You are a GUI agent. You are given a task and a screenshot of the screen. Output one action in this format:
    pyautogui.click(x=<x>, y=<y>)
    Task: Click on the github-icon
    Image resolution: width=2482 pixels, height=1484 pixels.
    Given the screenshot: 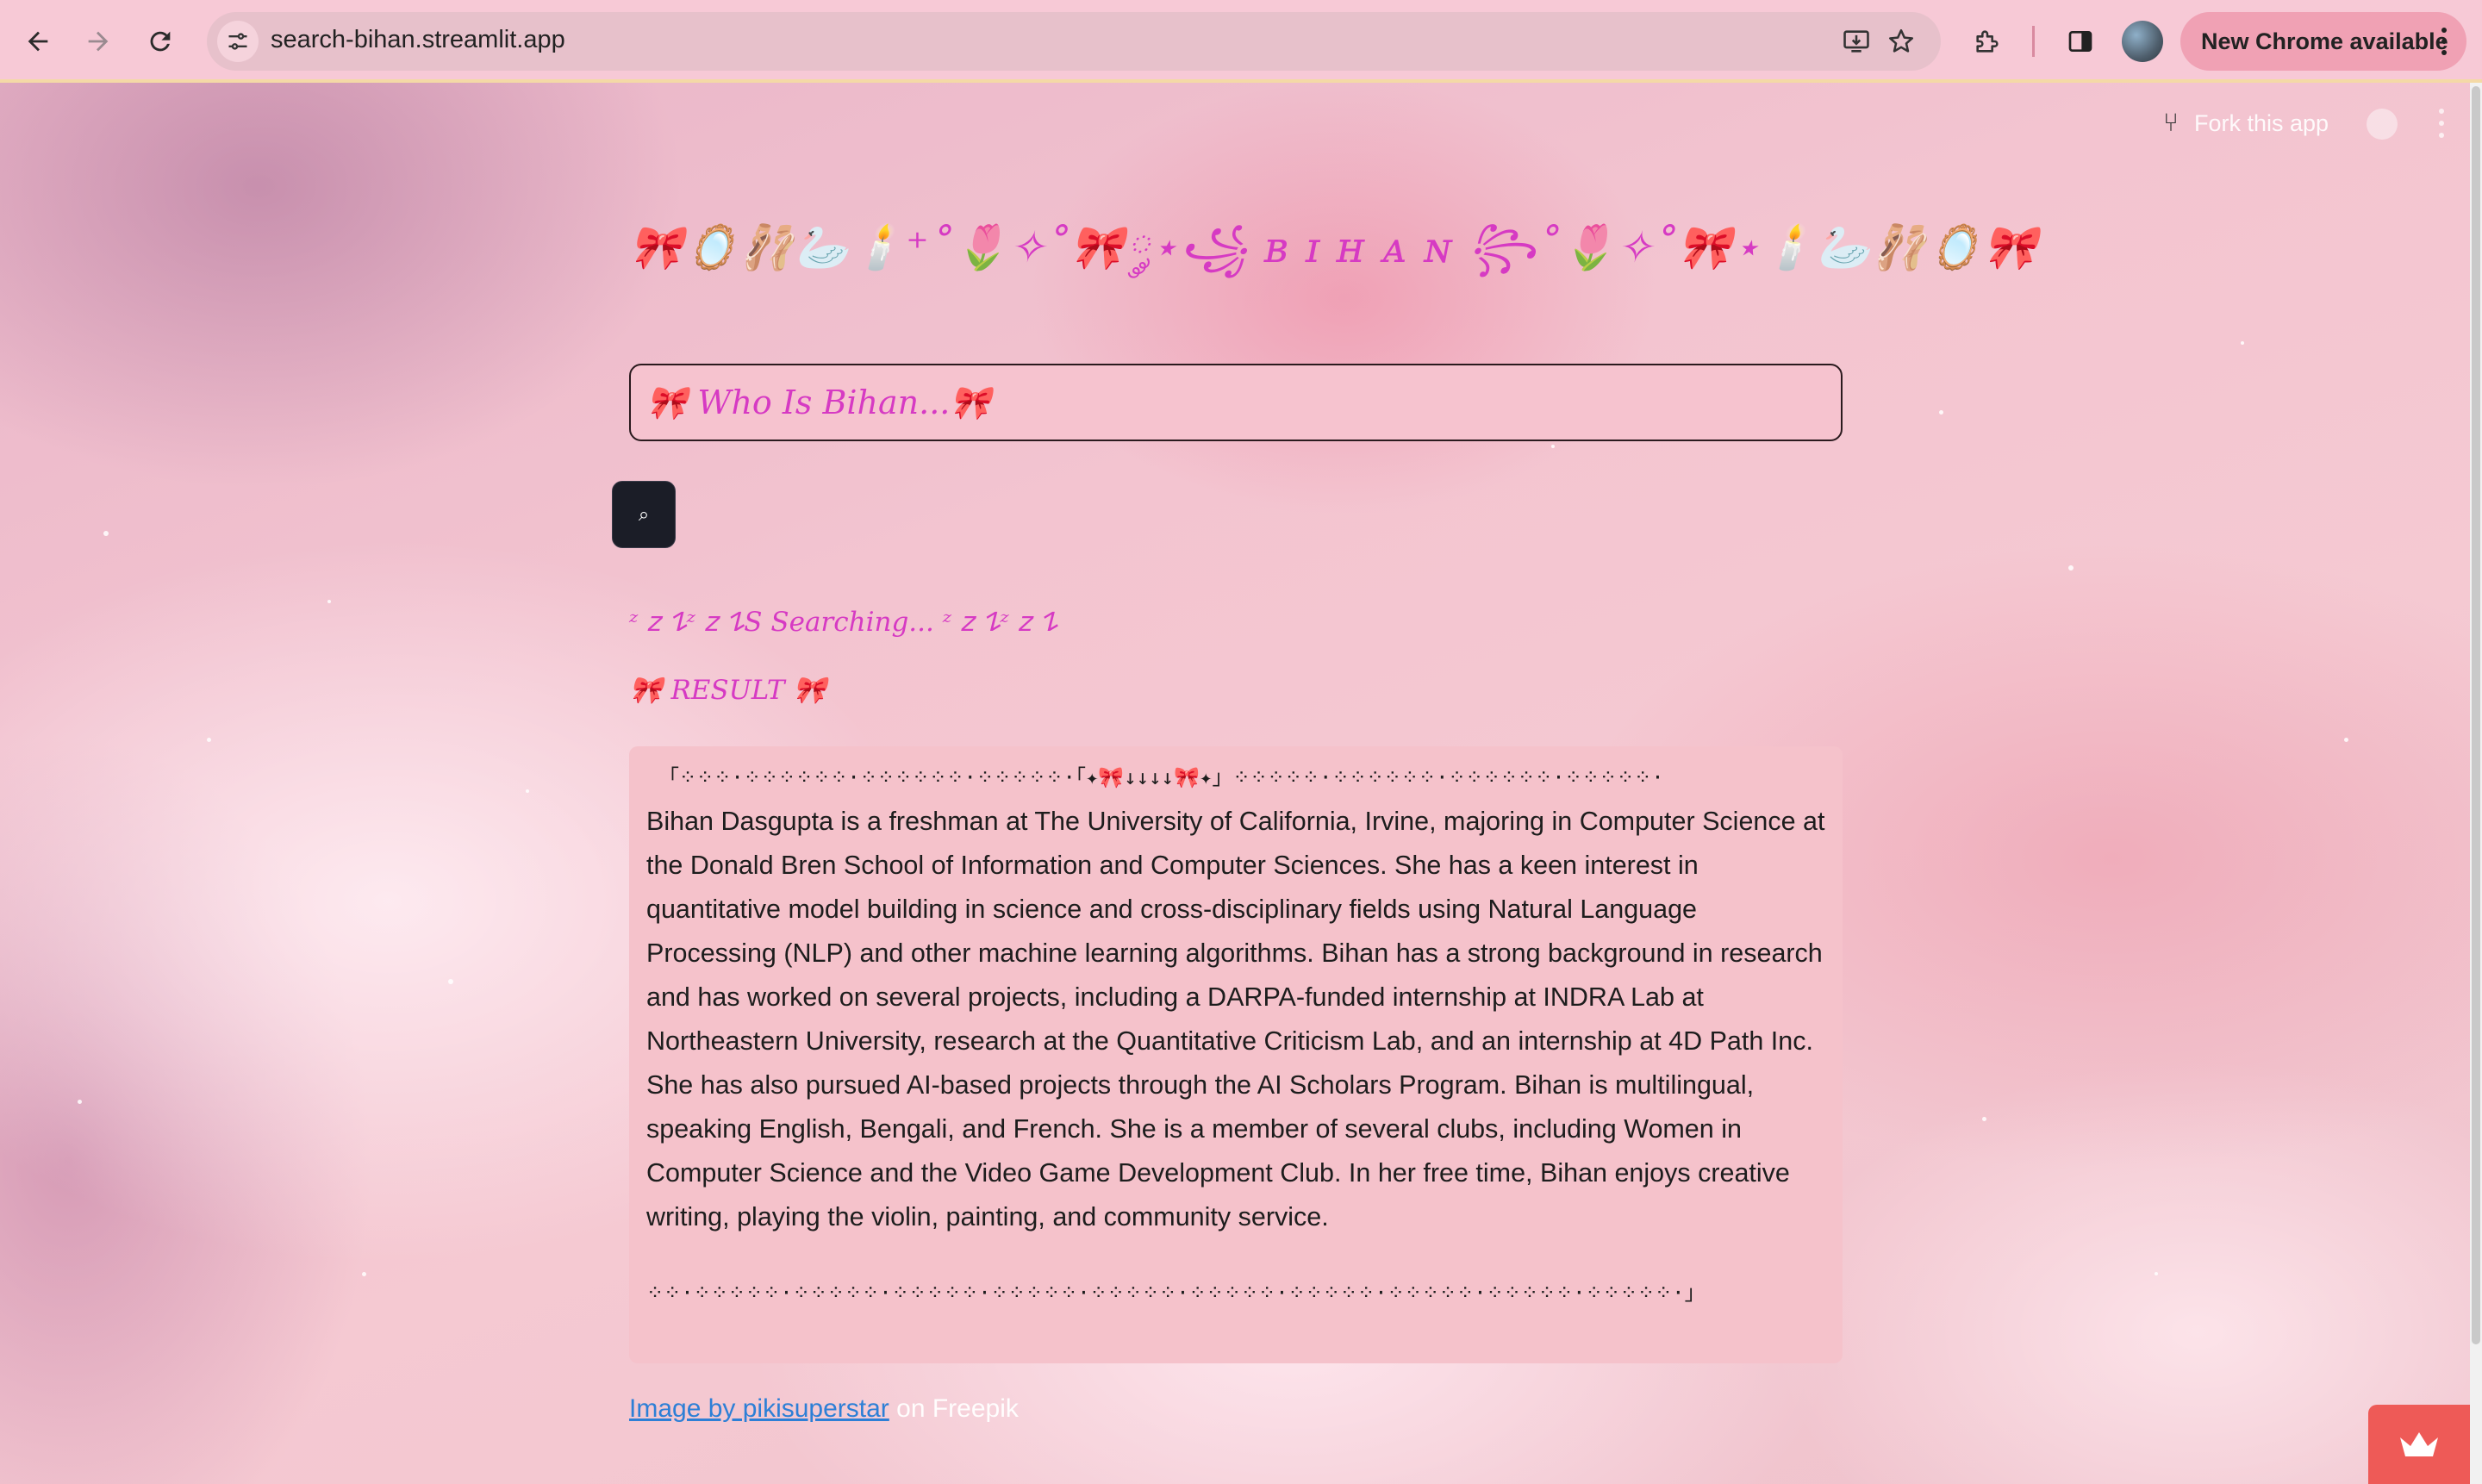 What is the action you would take?
    pyautogui.click(x=2382, y=125)
    